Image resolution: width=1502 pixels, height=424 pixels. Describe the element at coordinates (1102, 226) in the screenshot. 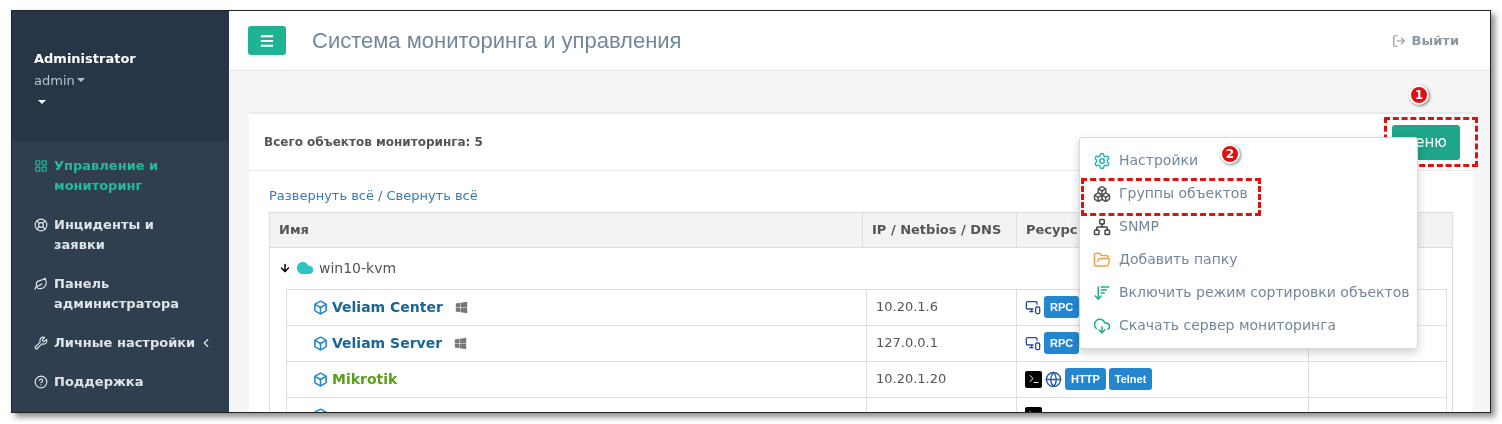

I see `network-icon` at that location.